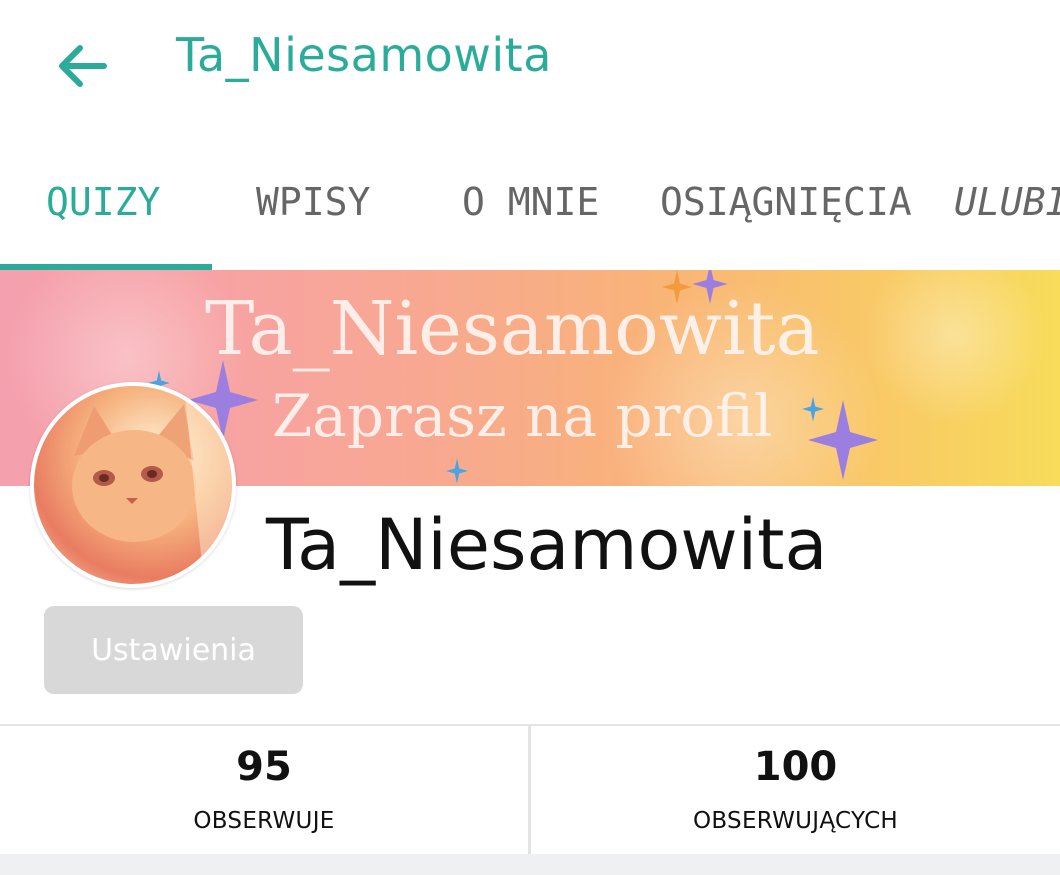 Image resolution: width=1060 pixels, height=875 pixels. I want to click on followers-count: 100, so click(795, 767).